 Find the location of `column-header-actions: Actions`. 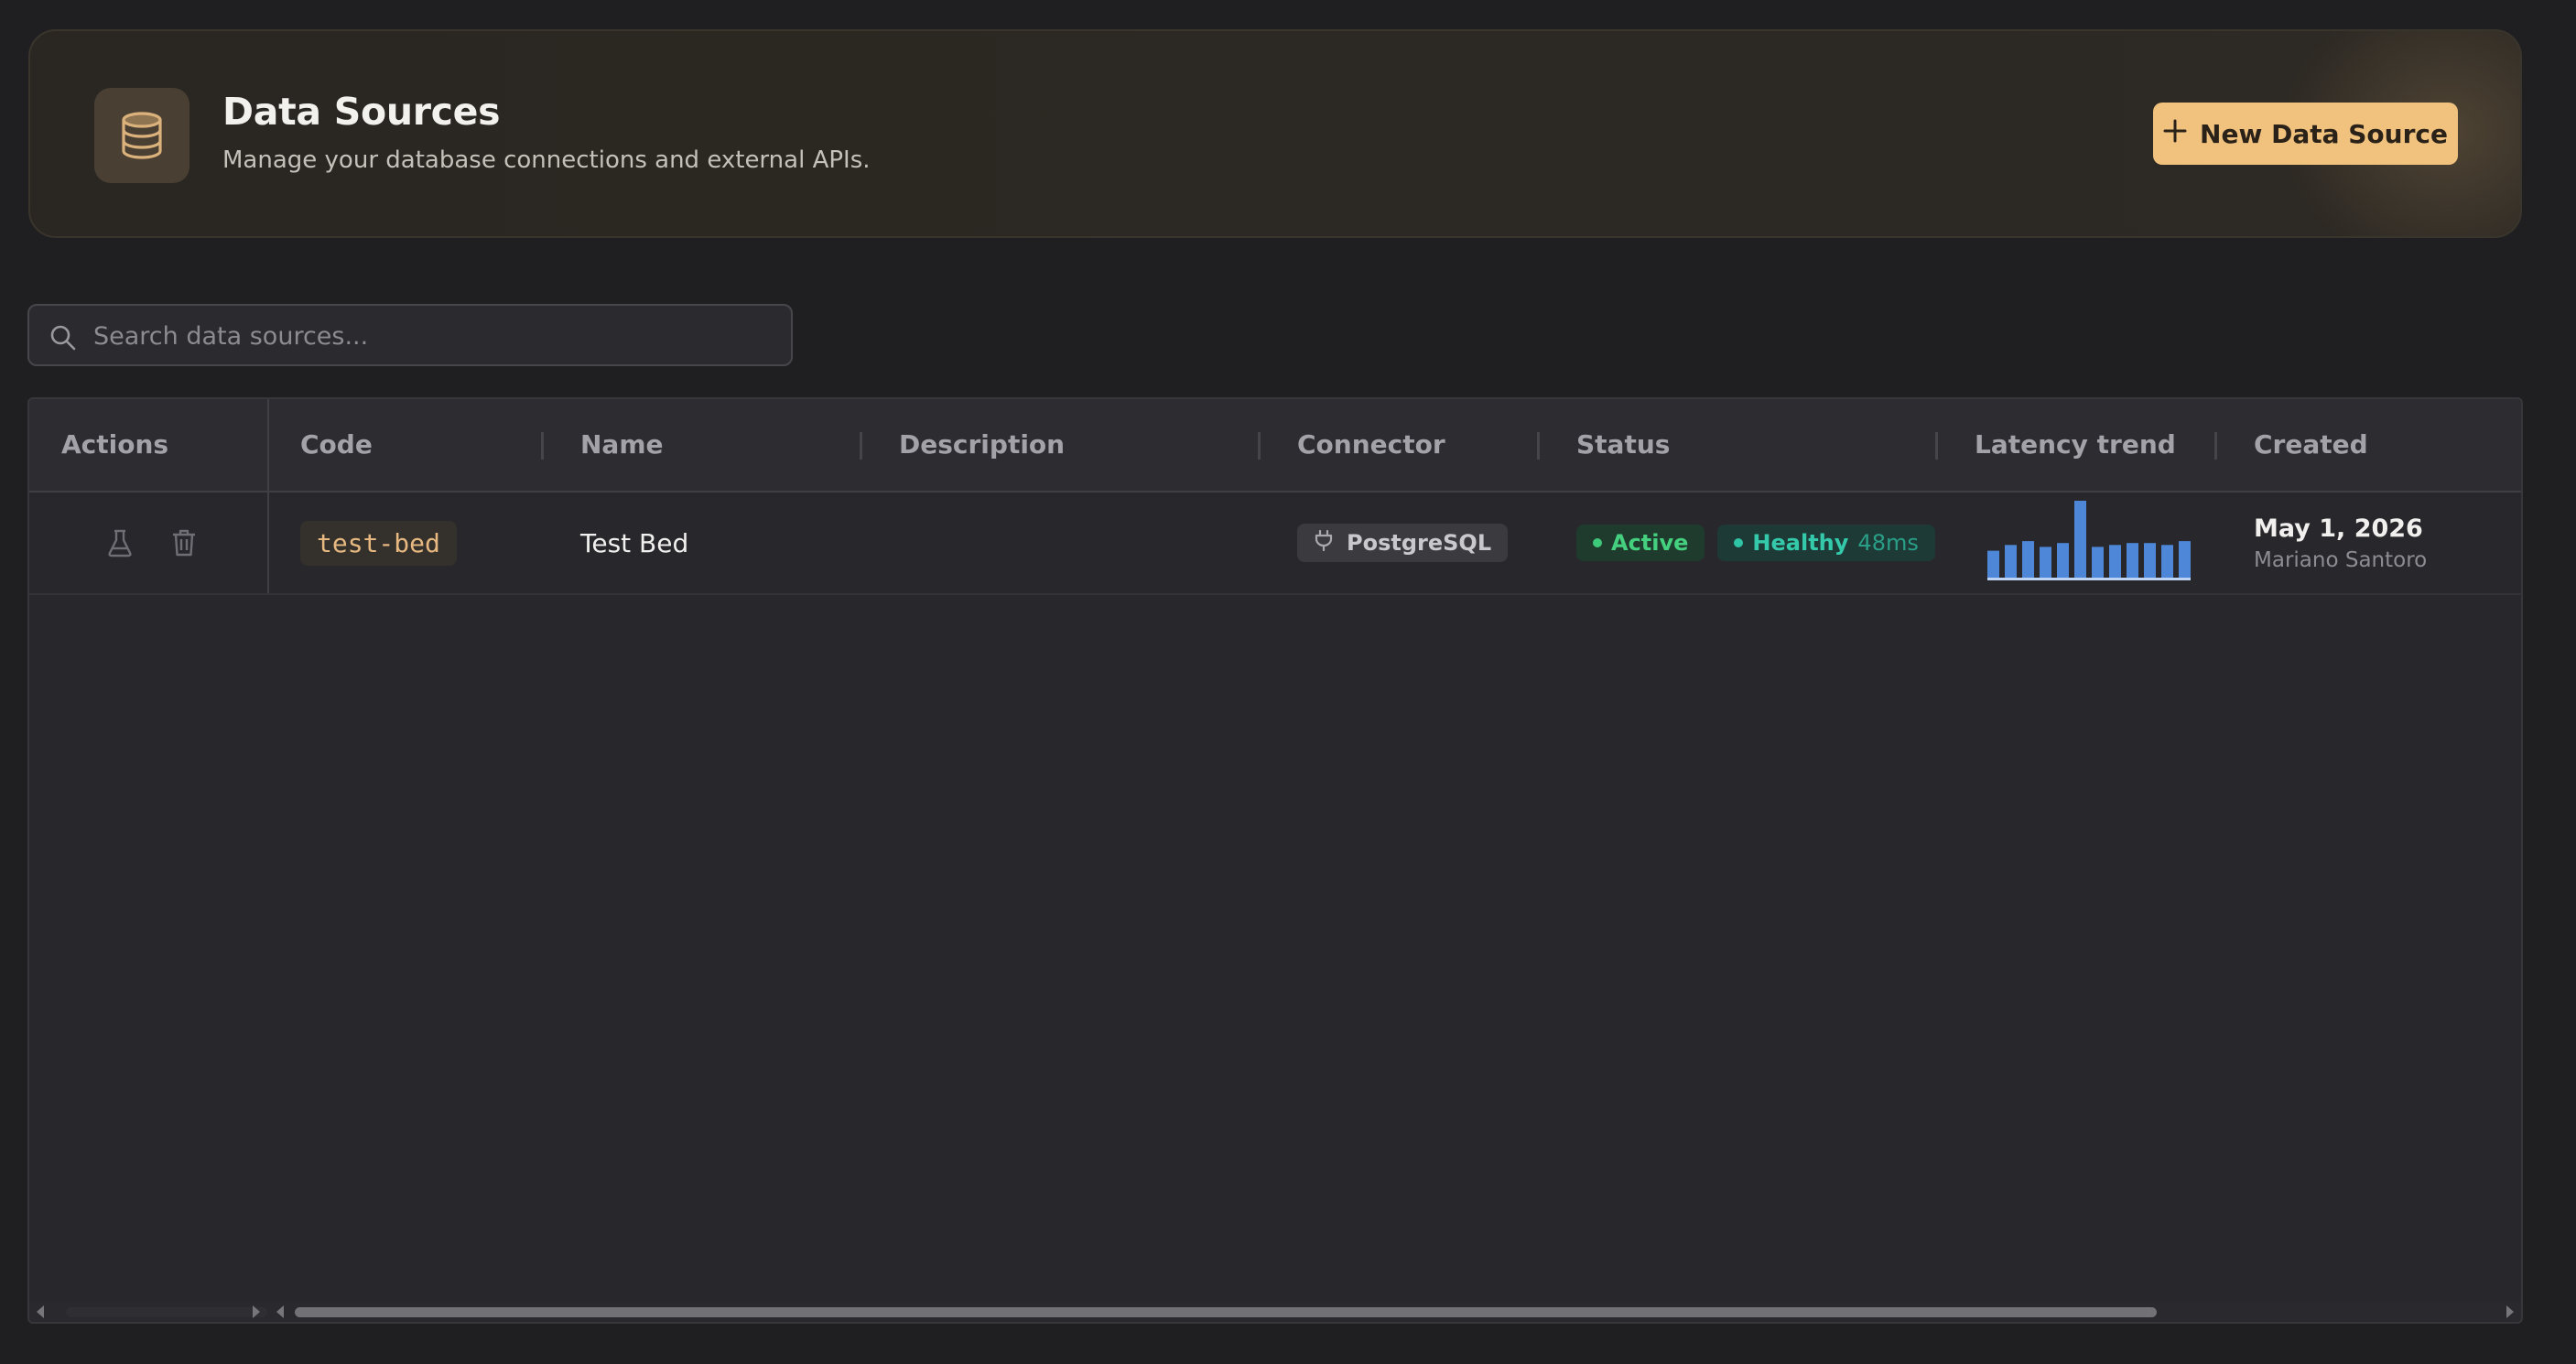

column-header-actions: Actions is located at coordinates (115, 444).